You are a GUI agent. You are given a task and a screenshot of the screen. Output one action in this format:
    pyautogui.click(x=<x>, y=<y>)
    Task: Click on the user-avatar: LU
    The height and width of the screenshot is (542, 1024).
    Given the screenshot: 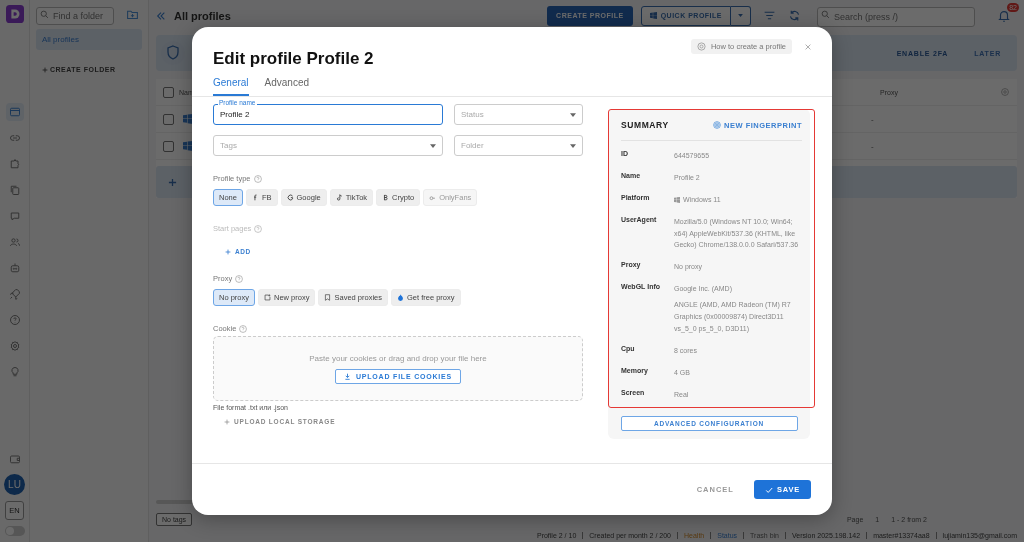 What is the action you would take?
    pyautogui.click(x=14, y=484)
    